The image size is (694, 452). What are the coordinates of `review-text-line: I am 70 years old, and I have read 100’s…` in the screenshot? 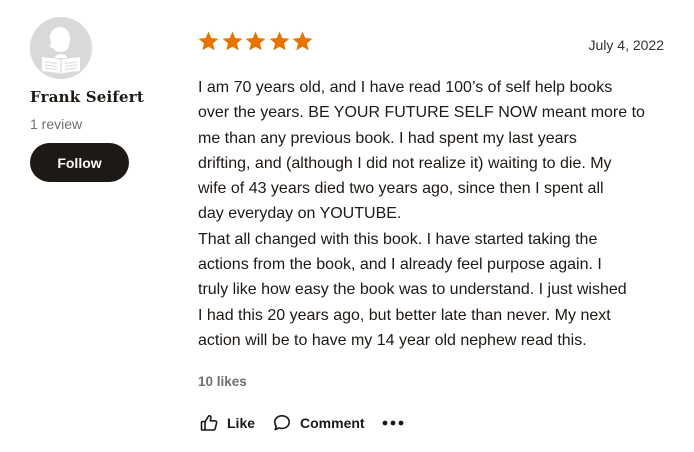 It's located at (405, 87).